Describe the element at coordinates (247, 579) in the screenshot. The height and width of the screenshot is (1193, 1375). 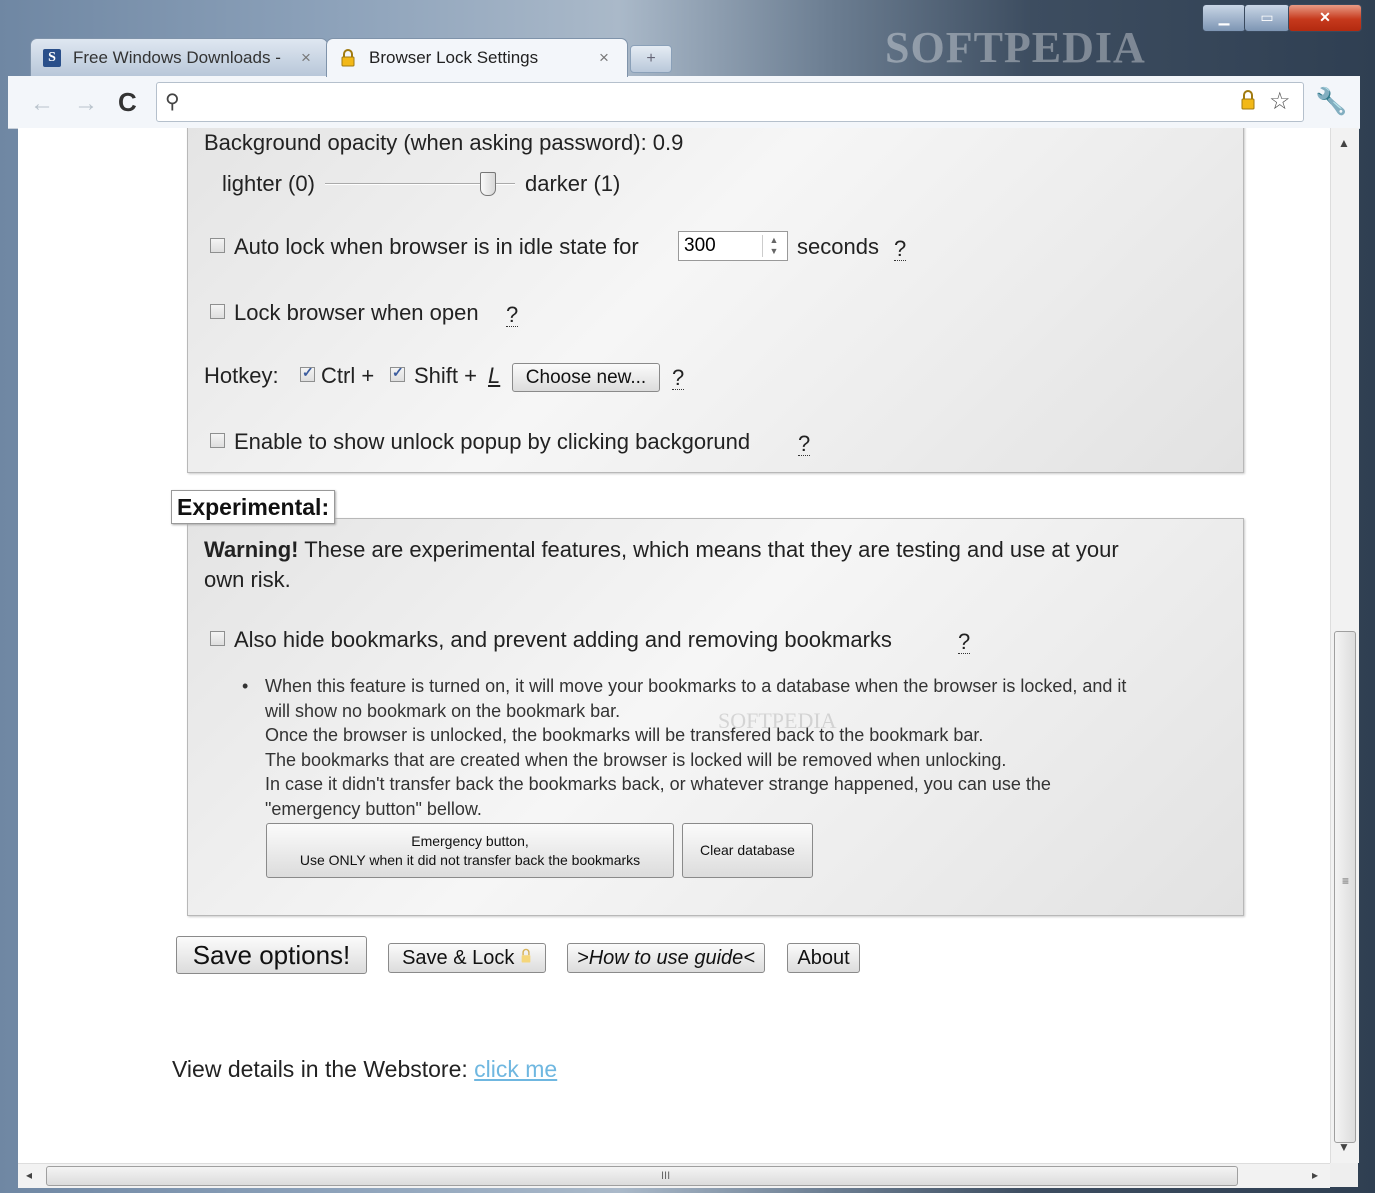
I see `warning-line-2: own risk.` at that location.